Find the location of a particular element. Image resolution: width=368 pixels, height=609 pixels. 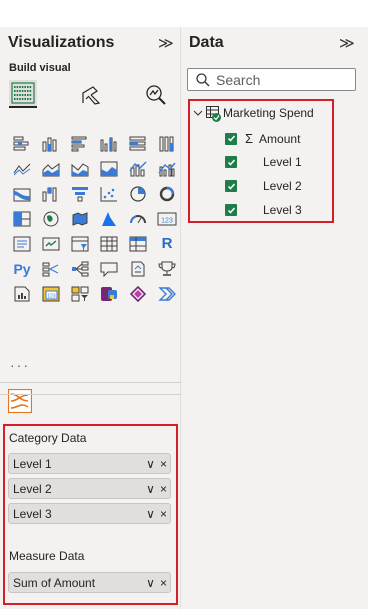

sankey-custom-visual-icon is located at coordinates (20, 401).